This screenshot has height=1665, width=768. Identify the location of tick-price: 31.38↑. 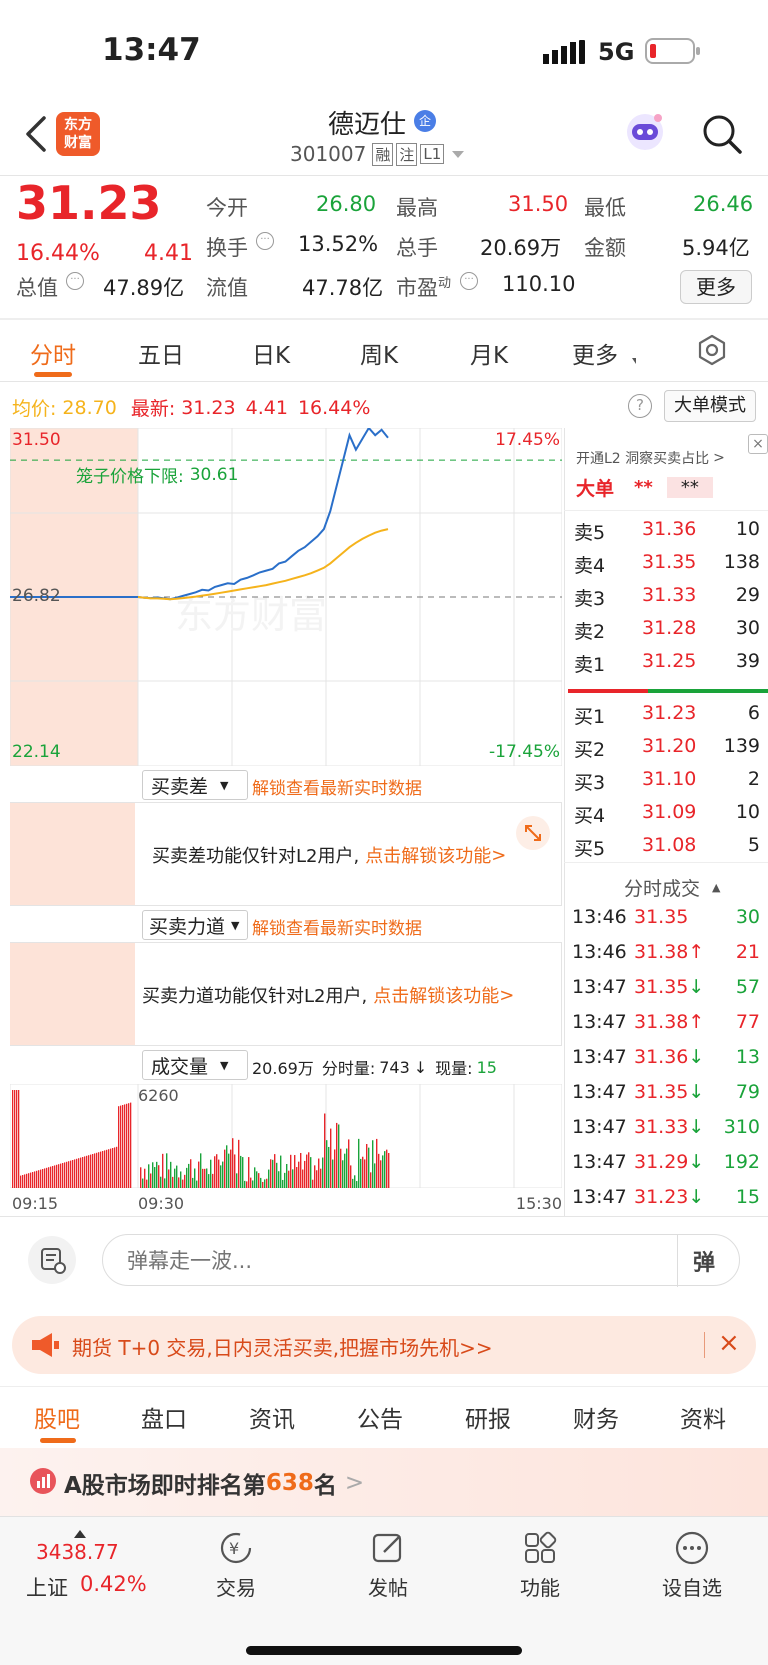
(669, 1022).